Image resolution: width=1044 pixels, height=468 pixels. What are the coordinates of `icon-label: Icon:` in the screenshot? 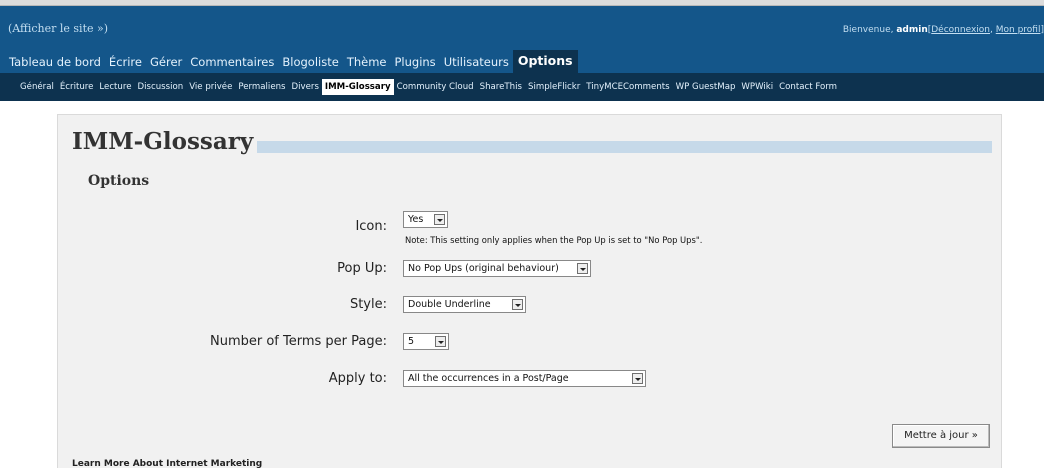 It's located at (371, 226).